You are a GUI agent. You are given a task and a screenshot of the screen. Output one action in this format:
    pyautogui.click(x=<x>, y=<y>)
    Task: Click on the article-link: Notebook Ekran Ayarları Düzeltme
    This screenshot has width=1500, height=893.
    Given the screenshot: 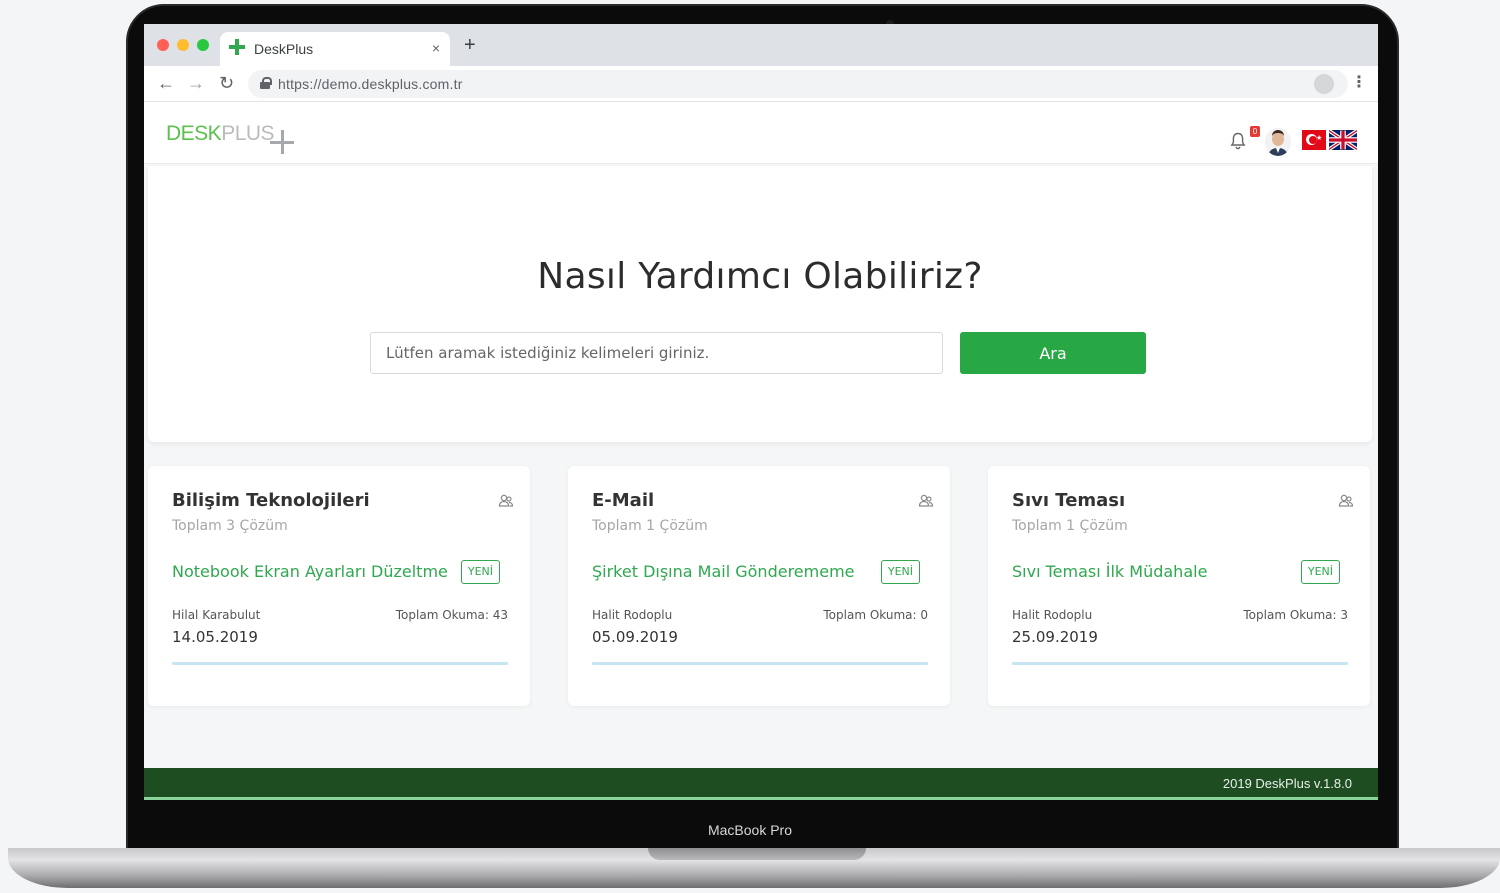 What is the action you would take?
    pyautogui.click(x=310, y=571)
    